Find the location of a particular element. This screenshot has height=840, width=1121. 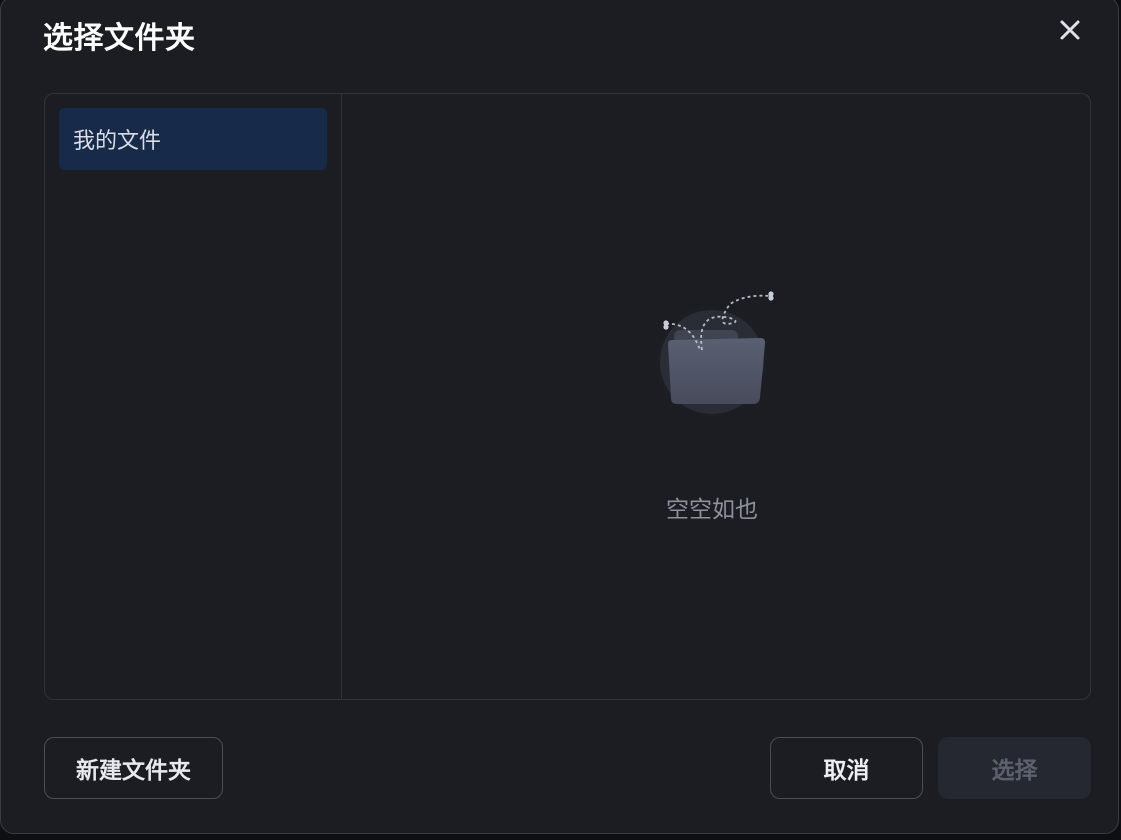

dialog-title: 选择文件夹 is located at coordinates (119, 38).